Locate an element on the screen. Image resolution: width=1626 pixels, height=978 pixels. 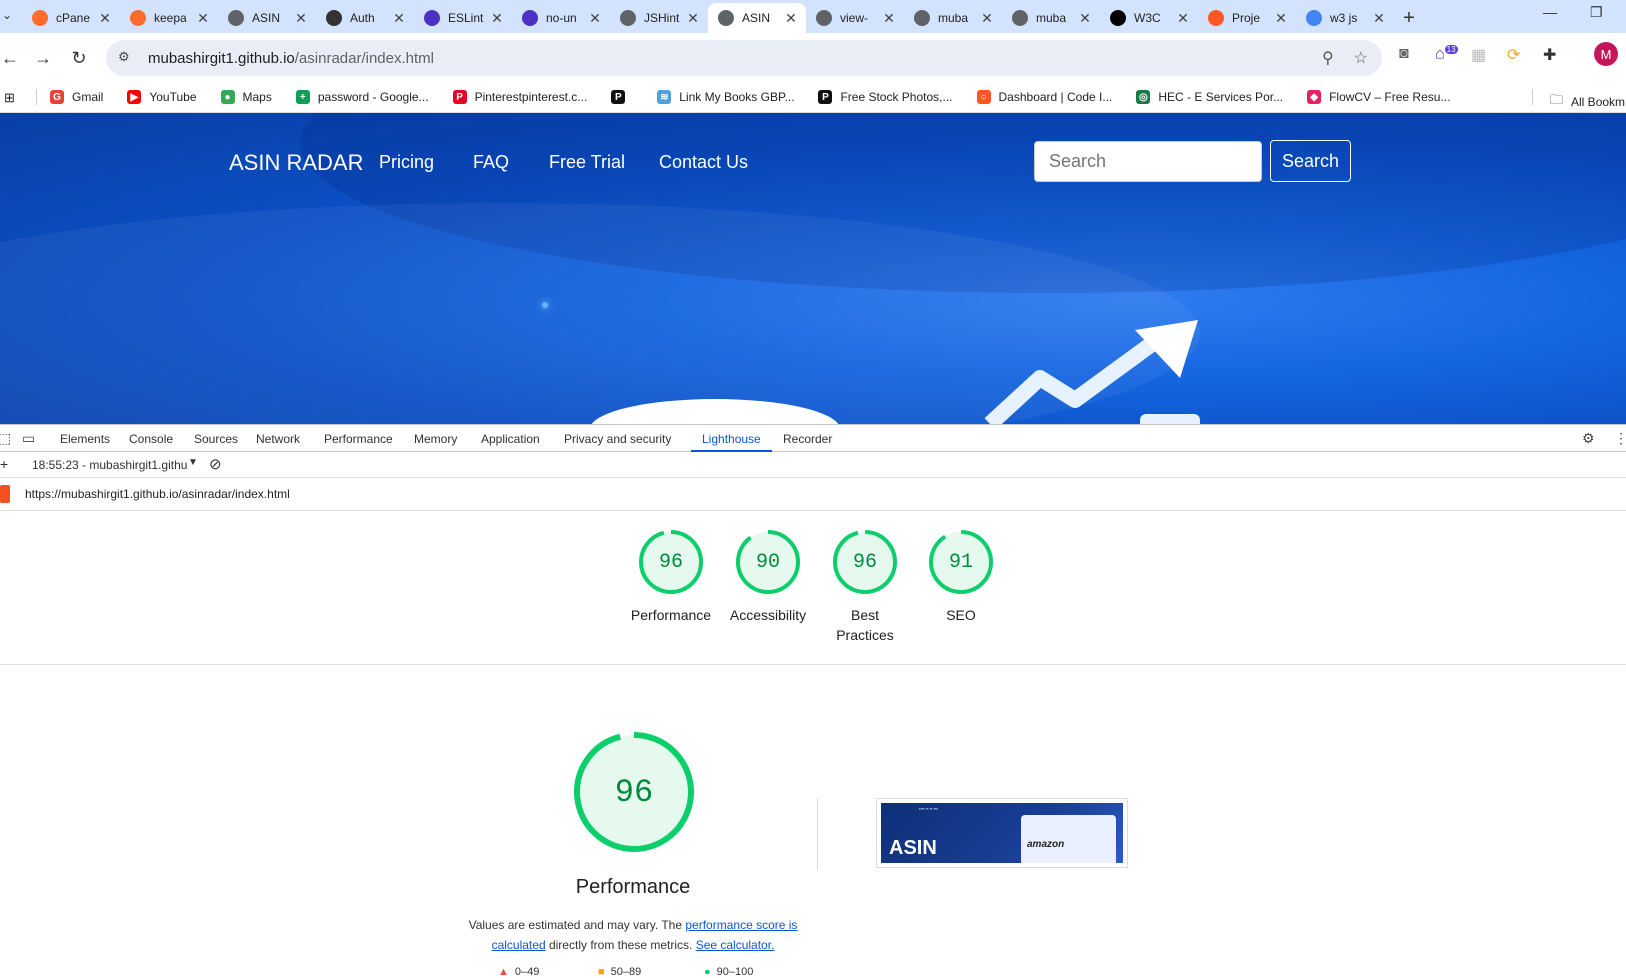
zoom-icon: ⚲ is located at coordinates (1328, 58).